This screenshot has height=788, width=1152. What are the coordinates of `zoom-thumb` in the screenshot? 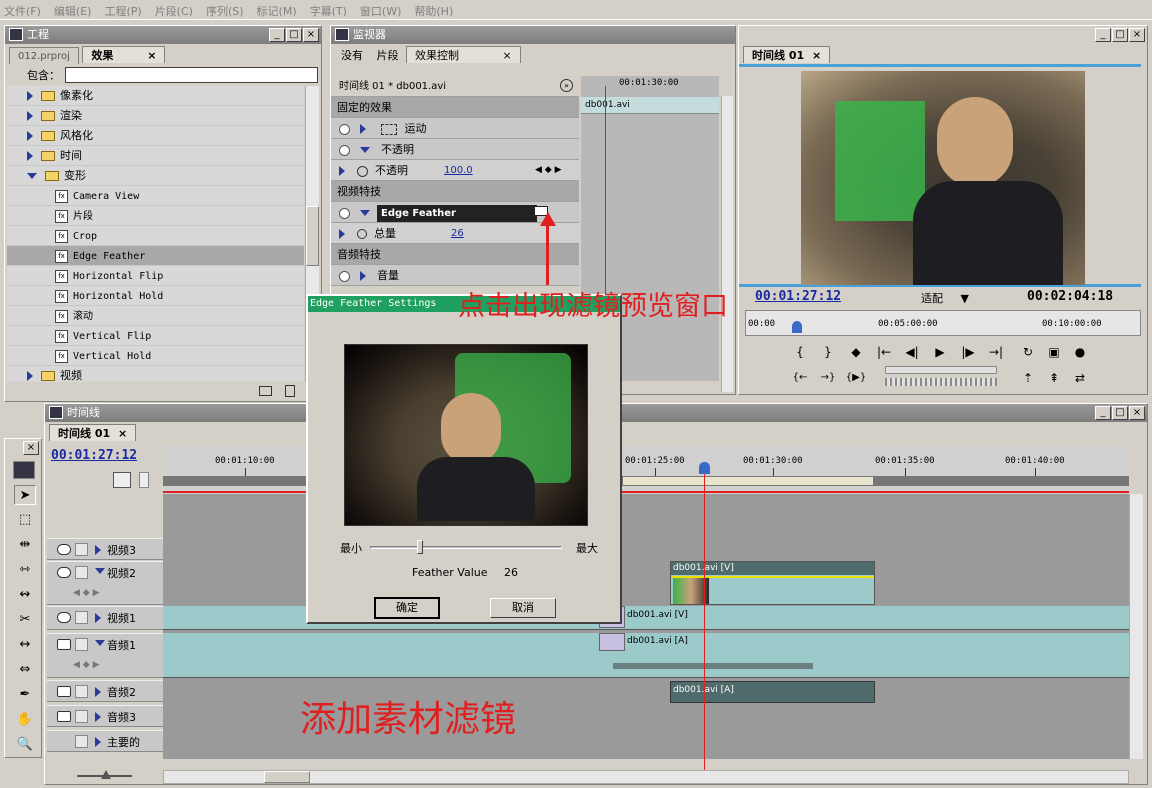 It's located at (106, 774).